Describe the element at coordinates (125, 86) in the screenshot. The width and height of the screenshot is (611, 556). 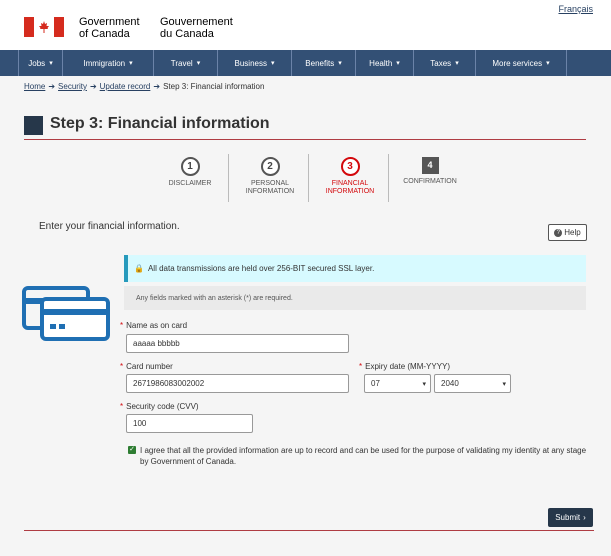
I see `breadcrumb-update-record-link: Update record` at that location.